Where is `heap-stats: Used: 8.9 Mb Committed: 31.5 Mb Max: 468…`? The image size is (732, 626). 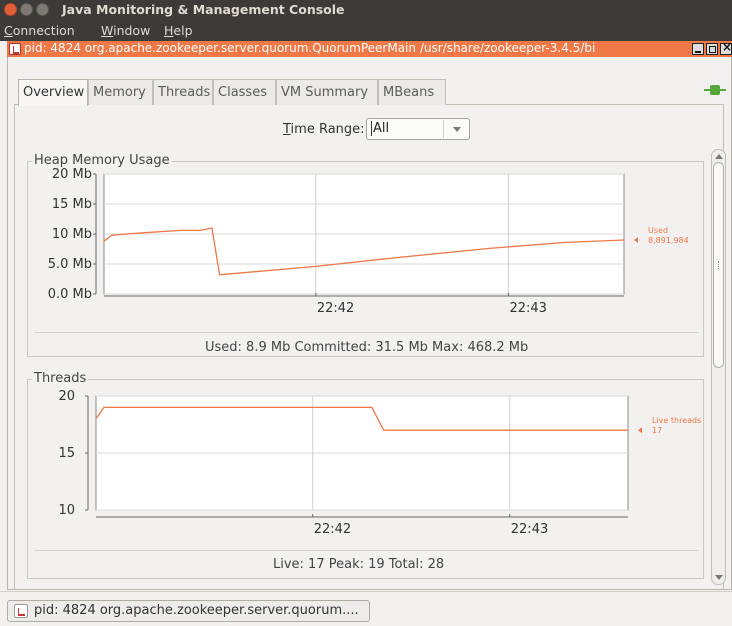 heap-stats: Used: 8.9 Mb Committed: 31.5 Mb Max: 468… is located at coordinates (367, 347).